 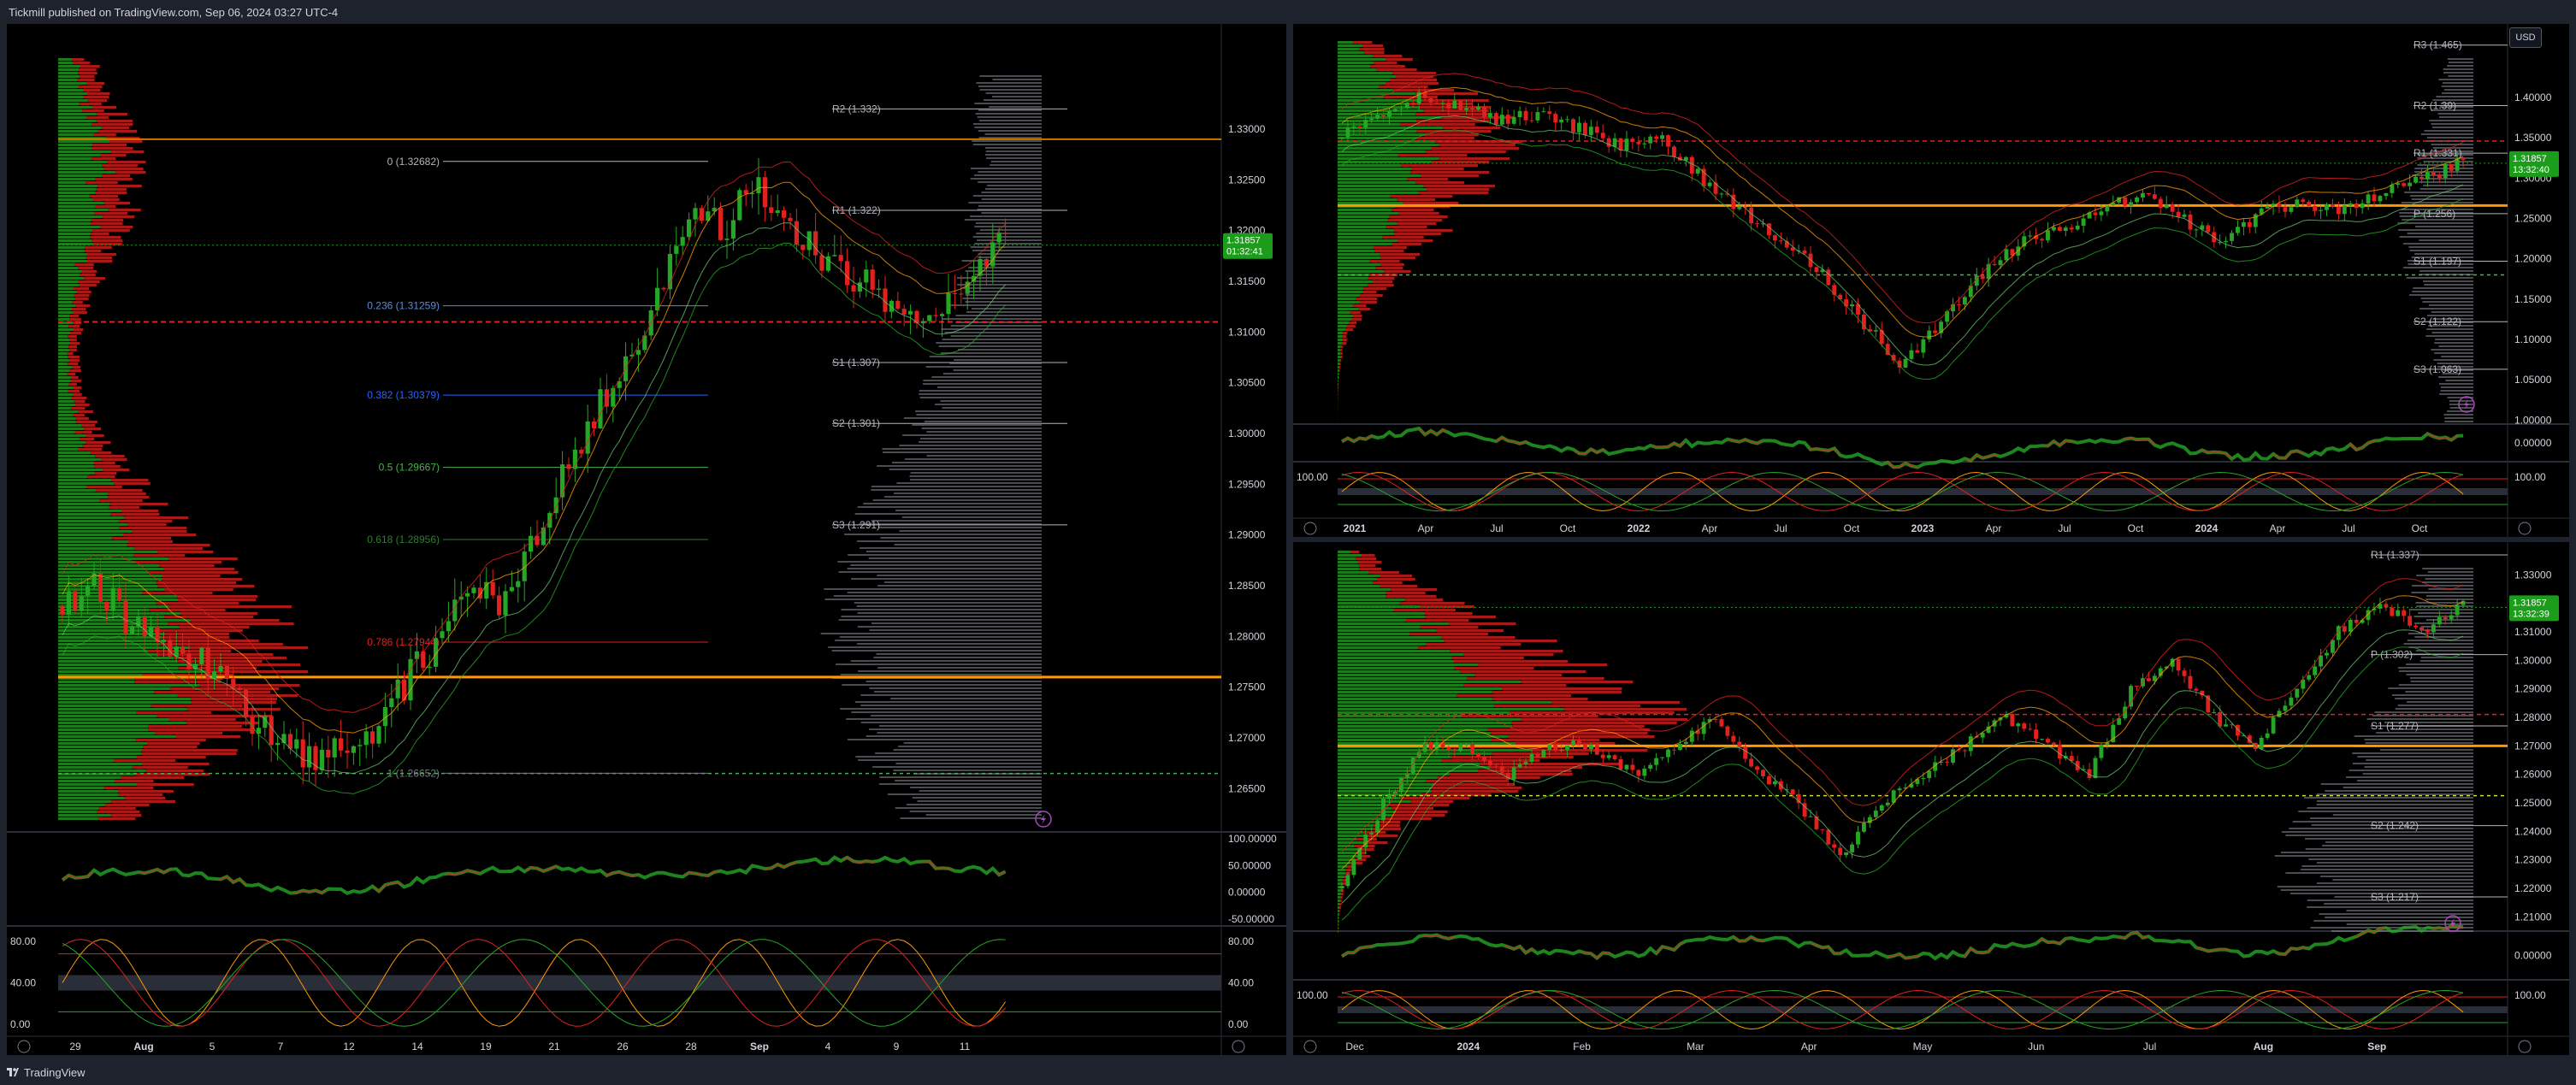 I want to click on time-tick-label: Apr, so click(x=1994, y=528).